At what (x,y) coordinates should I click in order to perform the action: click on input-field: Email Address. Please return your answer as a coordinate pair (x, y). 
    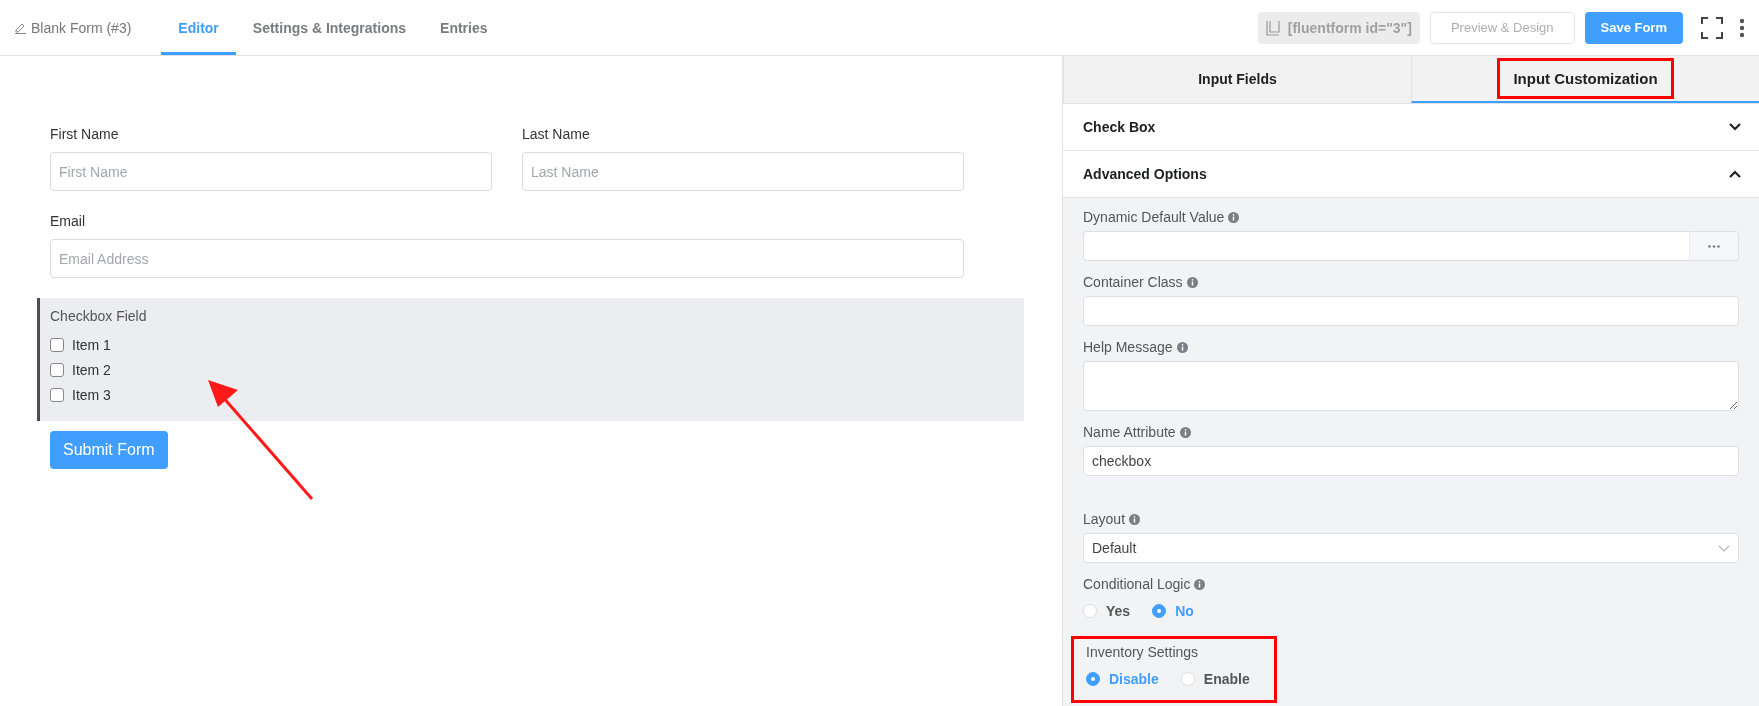
    Looking at the image, I should click on (507, 258).